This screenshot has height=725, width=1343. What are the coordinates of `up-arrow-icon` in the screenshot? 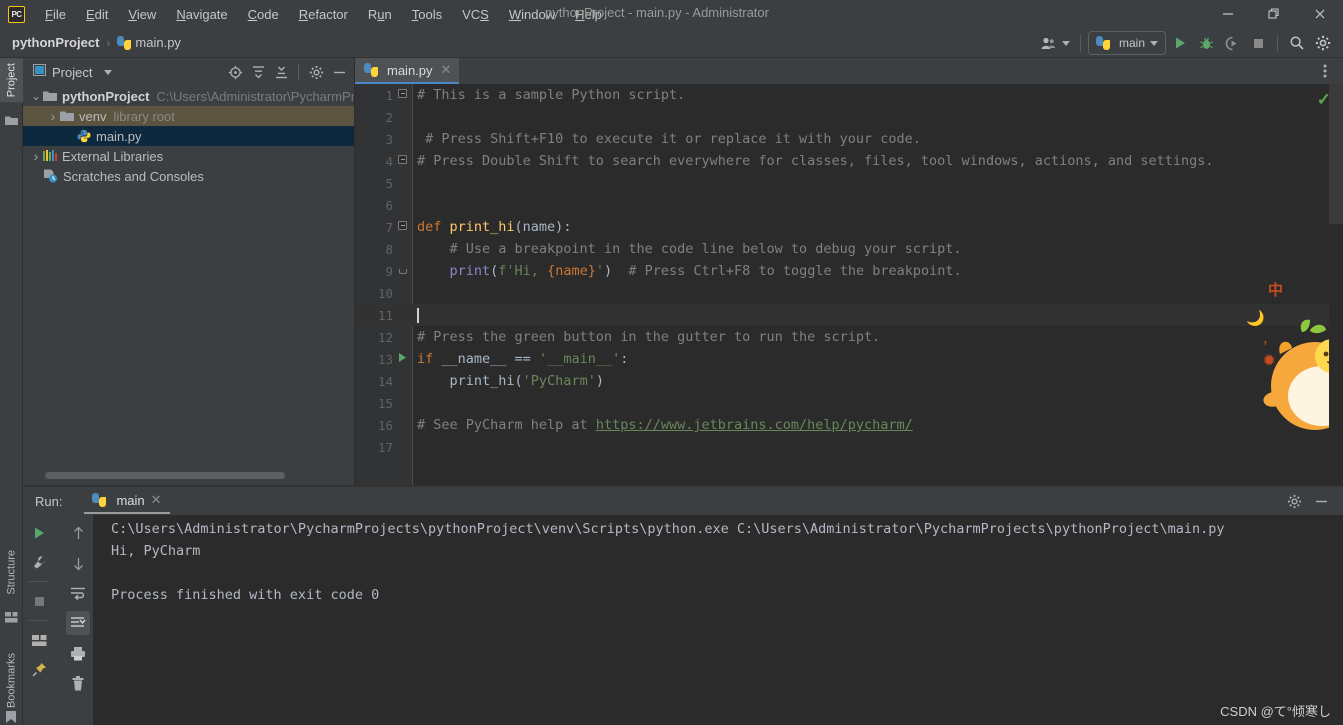 It's located at (78, 533).